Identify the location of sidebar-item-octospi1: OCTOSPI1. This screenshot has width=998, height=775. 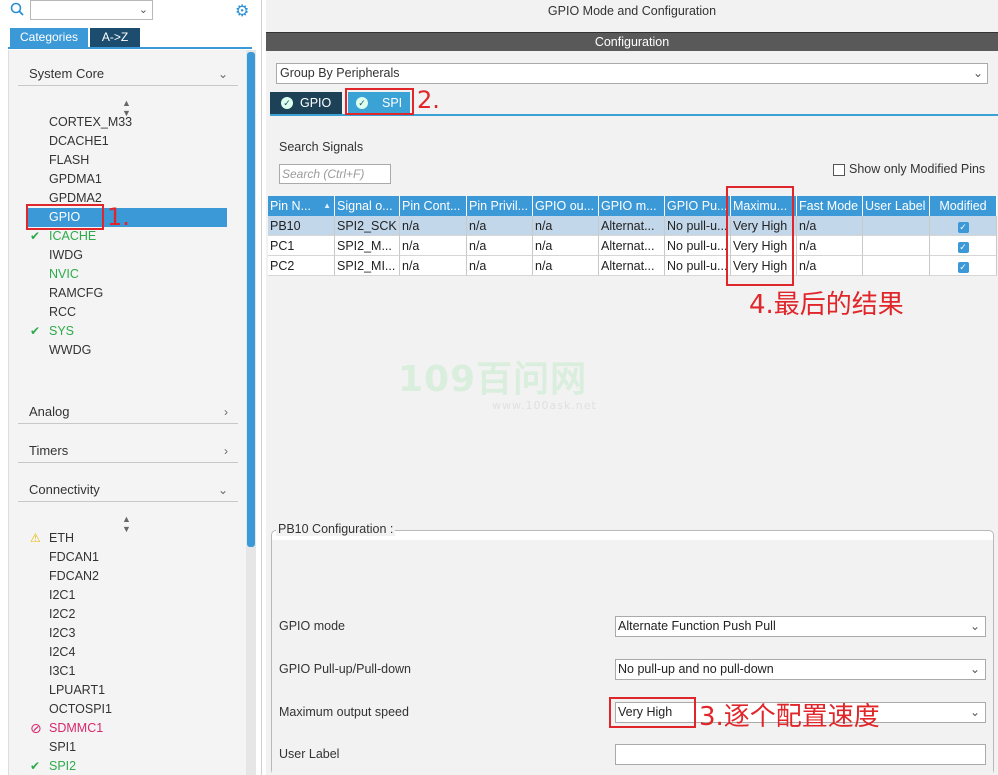
(126, 709).